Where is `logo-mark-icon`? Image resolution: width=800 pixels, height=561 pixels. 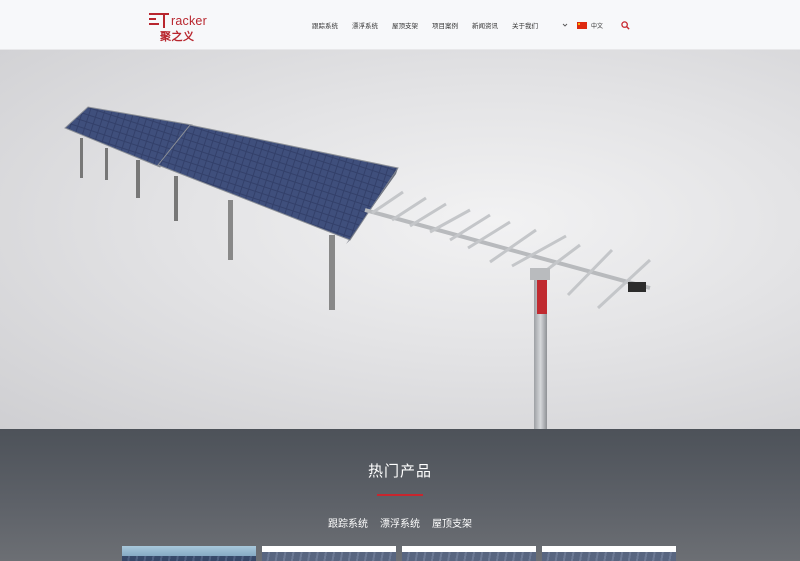 logo-mark-icon is located at coordinates (159, 20).